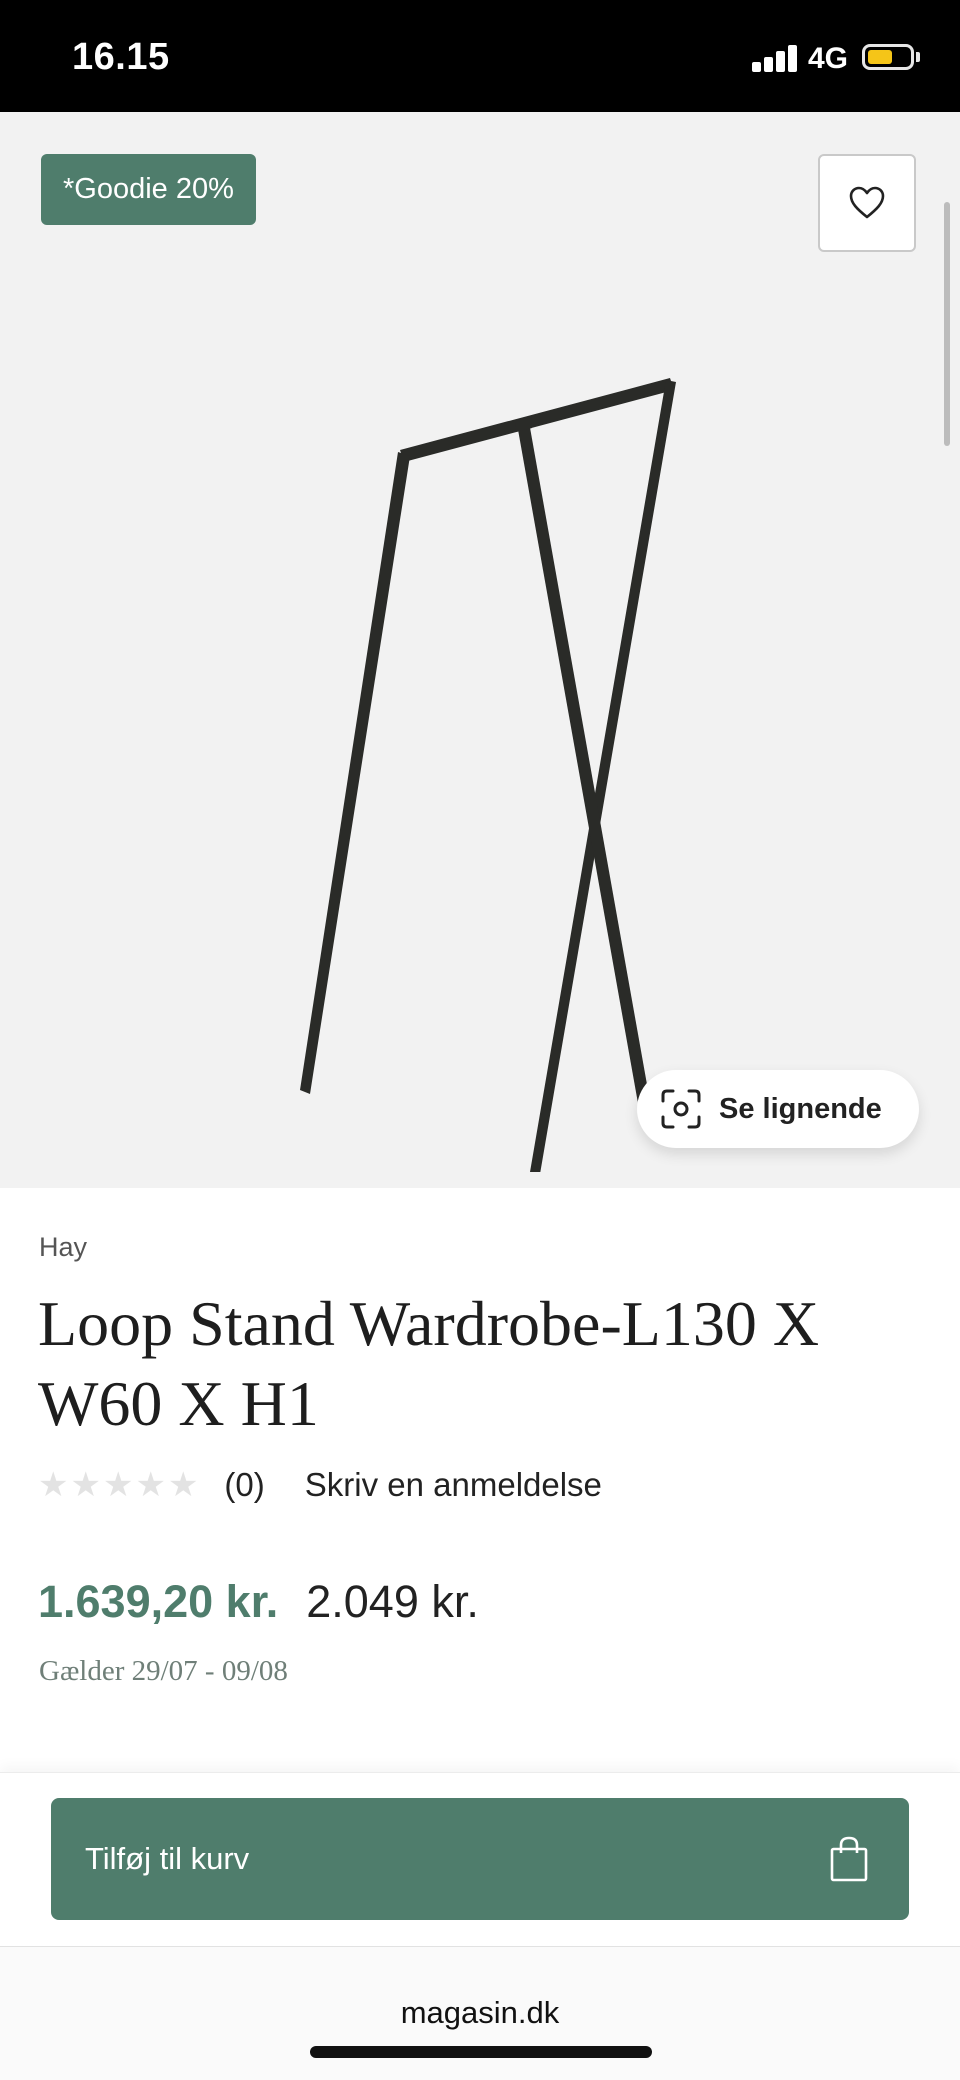 Image resolution: width=960 pixels, height=2080 pixels. Describe the element at coordinates (800, 1108) in the screenshot. I see `see-similar-label: Se lignende` at that location.